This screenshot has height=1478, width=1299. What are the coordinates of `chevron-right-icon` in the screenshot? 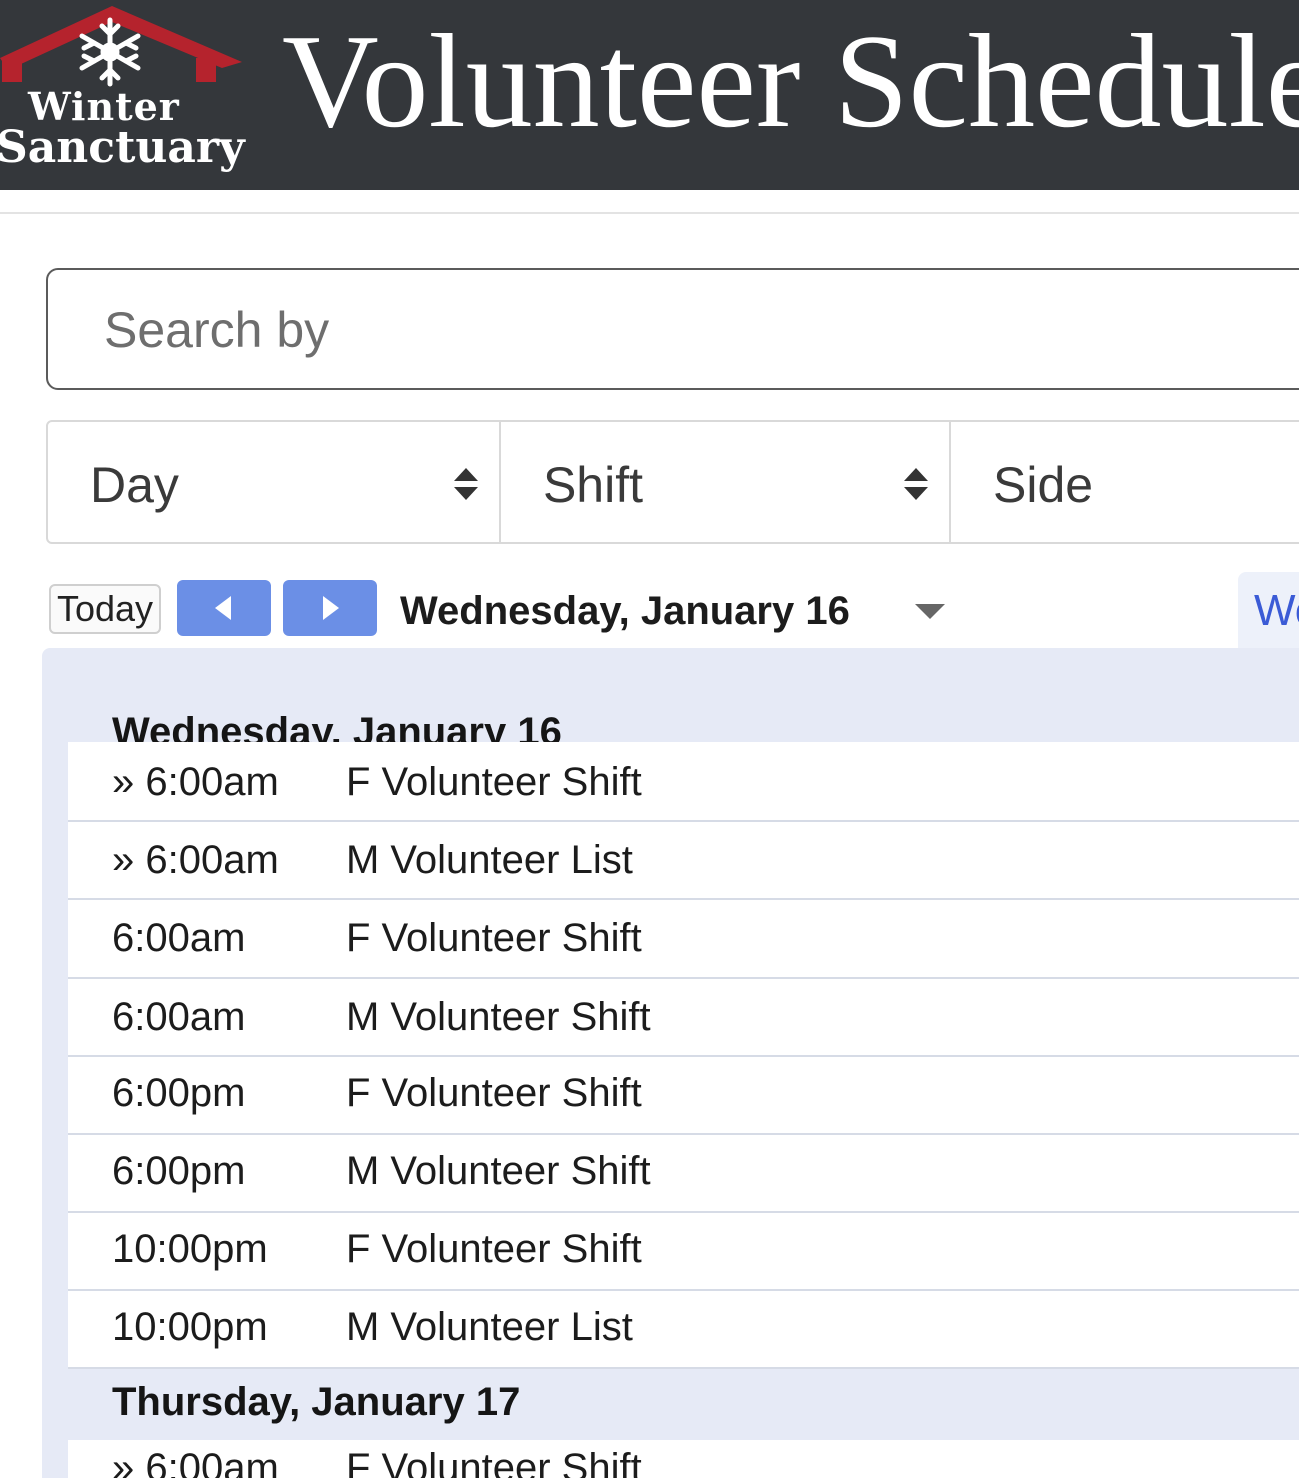 It's located at (331, 608).